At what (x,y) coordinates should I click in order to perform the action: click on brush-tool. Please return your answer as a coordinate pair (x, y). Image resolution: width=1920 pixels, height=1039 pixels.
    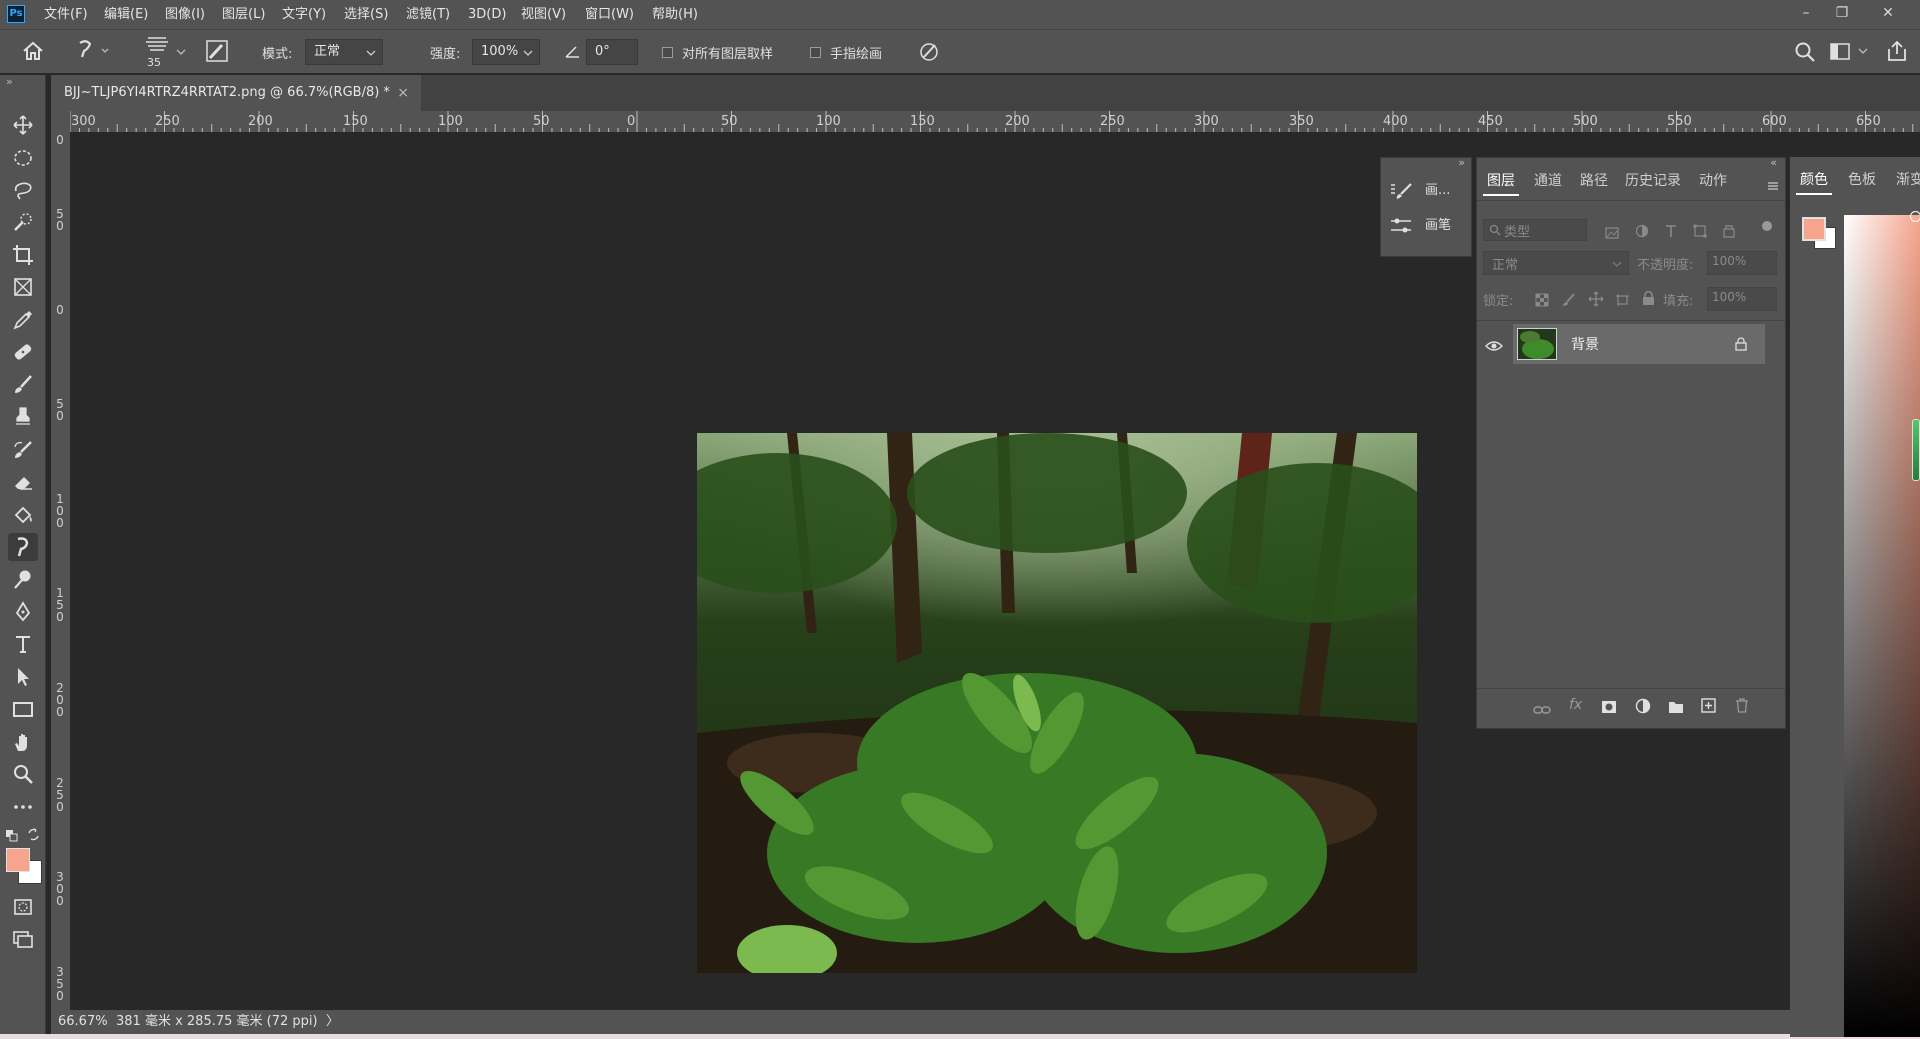
    Looking at the image, I should click on (23, 385).